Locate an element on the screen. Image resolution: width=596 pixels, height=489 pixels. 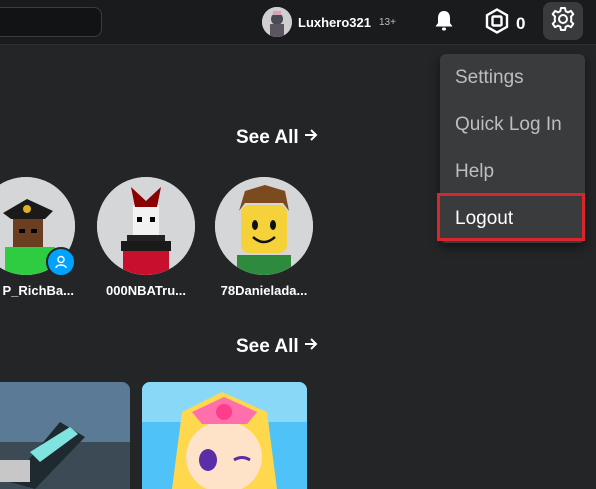
logout-highlight-box is located at coordinates (511, 217).